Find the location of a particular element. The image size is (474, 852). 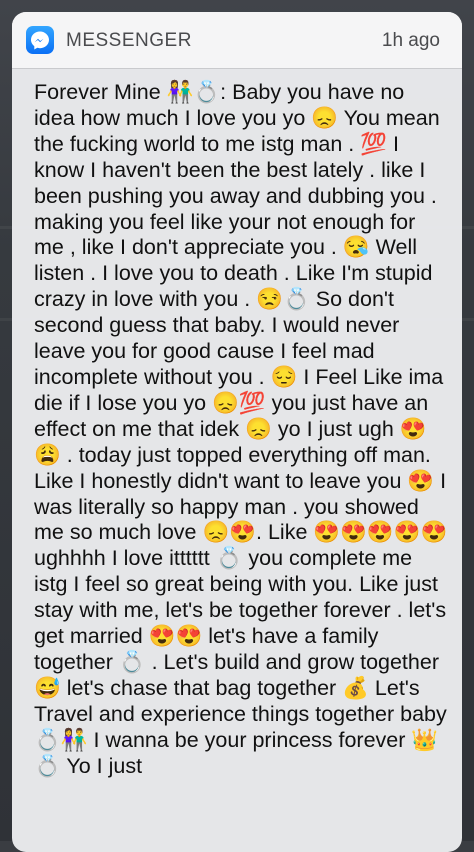

message-sender: Forever Mine 👫💍: is located at coordinates (130, 92).